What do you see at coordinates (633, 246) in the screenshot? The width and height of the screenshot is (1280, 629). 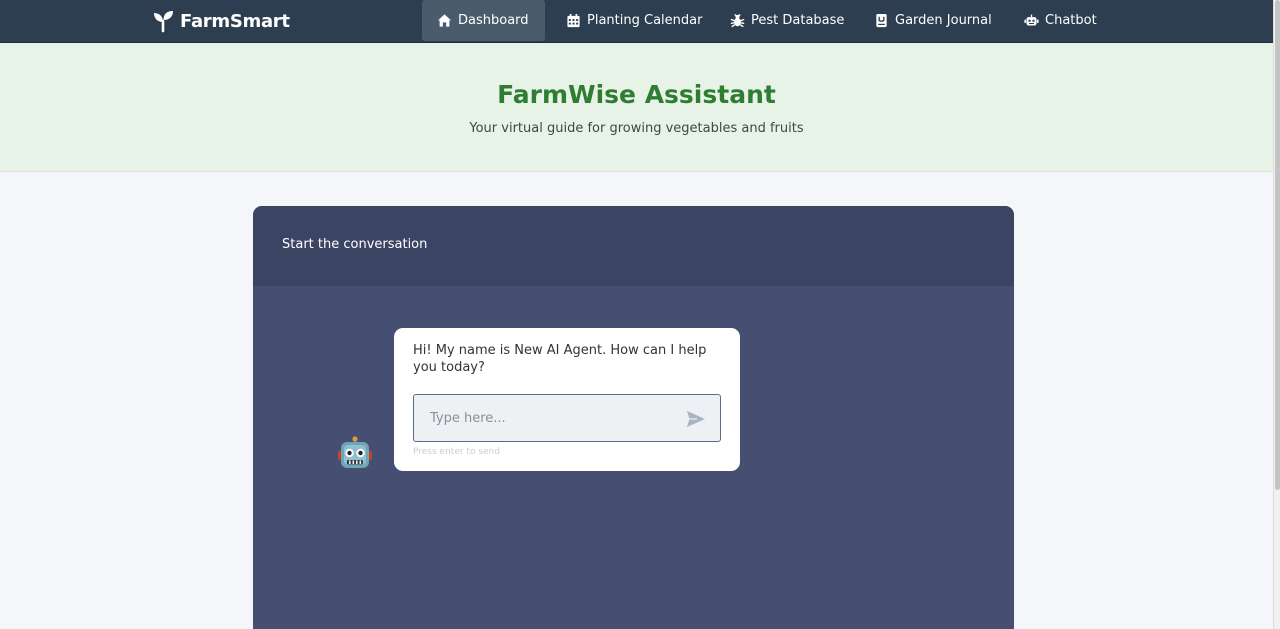 I see `chat-panel-header: Start the conversation` at bounding box center [633, 246].